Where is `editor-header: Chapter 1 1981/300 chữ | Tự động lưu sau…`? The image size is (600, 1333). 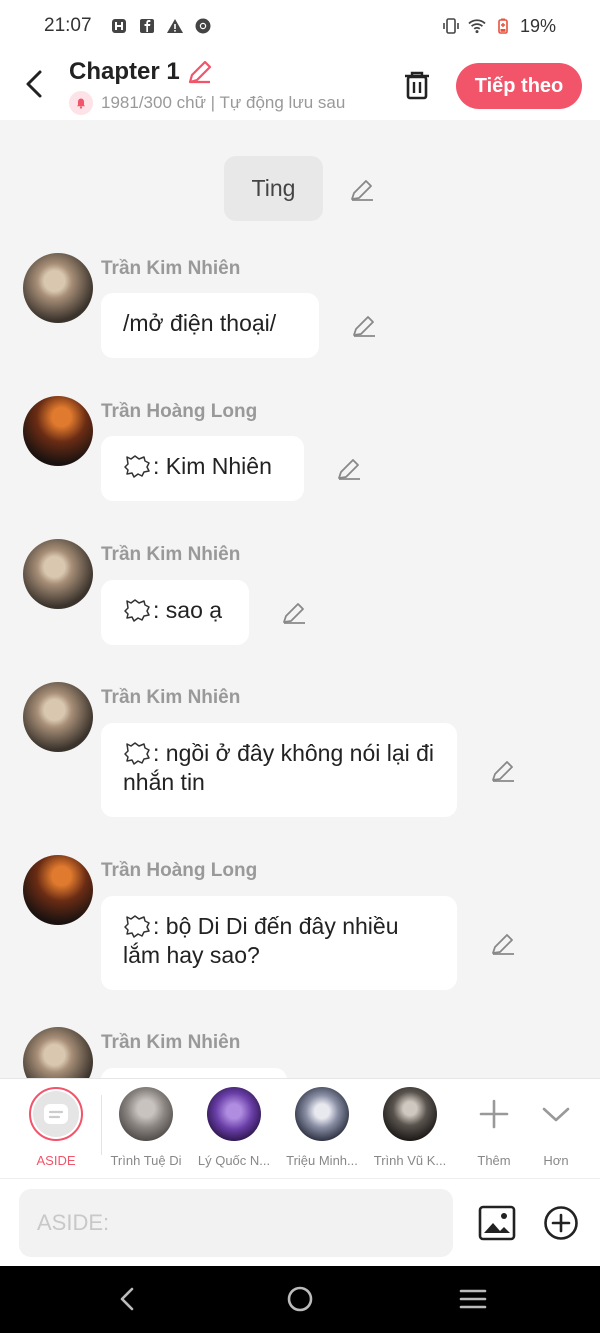 editor-header: Chapter 1 1981/300 chữ | Tự động lưu sau… is located at coordinates (300, 86).